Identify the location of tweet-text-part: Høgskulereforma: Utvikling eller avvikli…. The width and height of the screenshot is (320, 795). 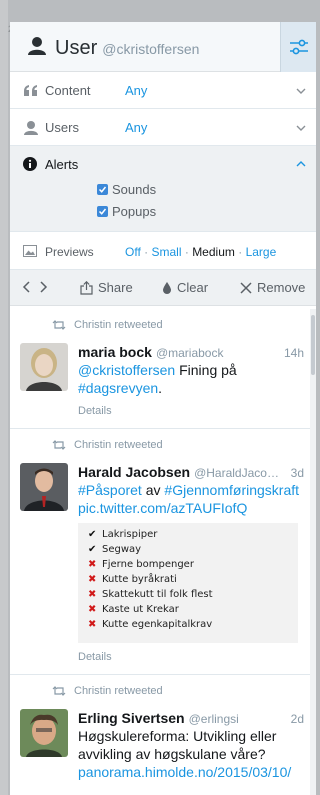
(177, 745).